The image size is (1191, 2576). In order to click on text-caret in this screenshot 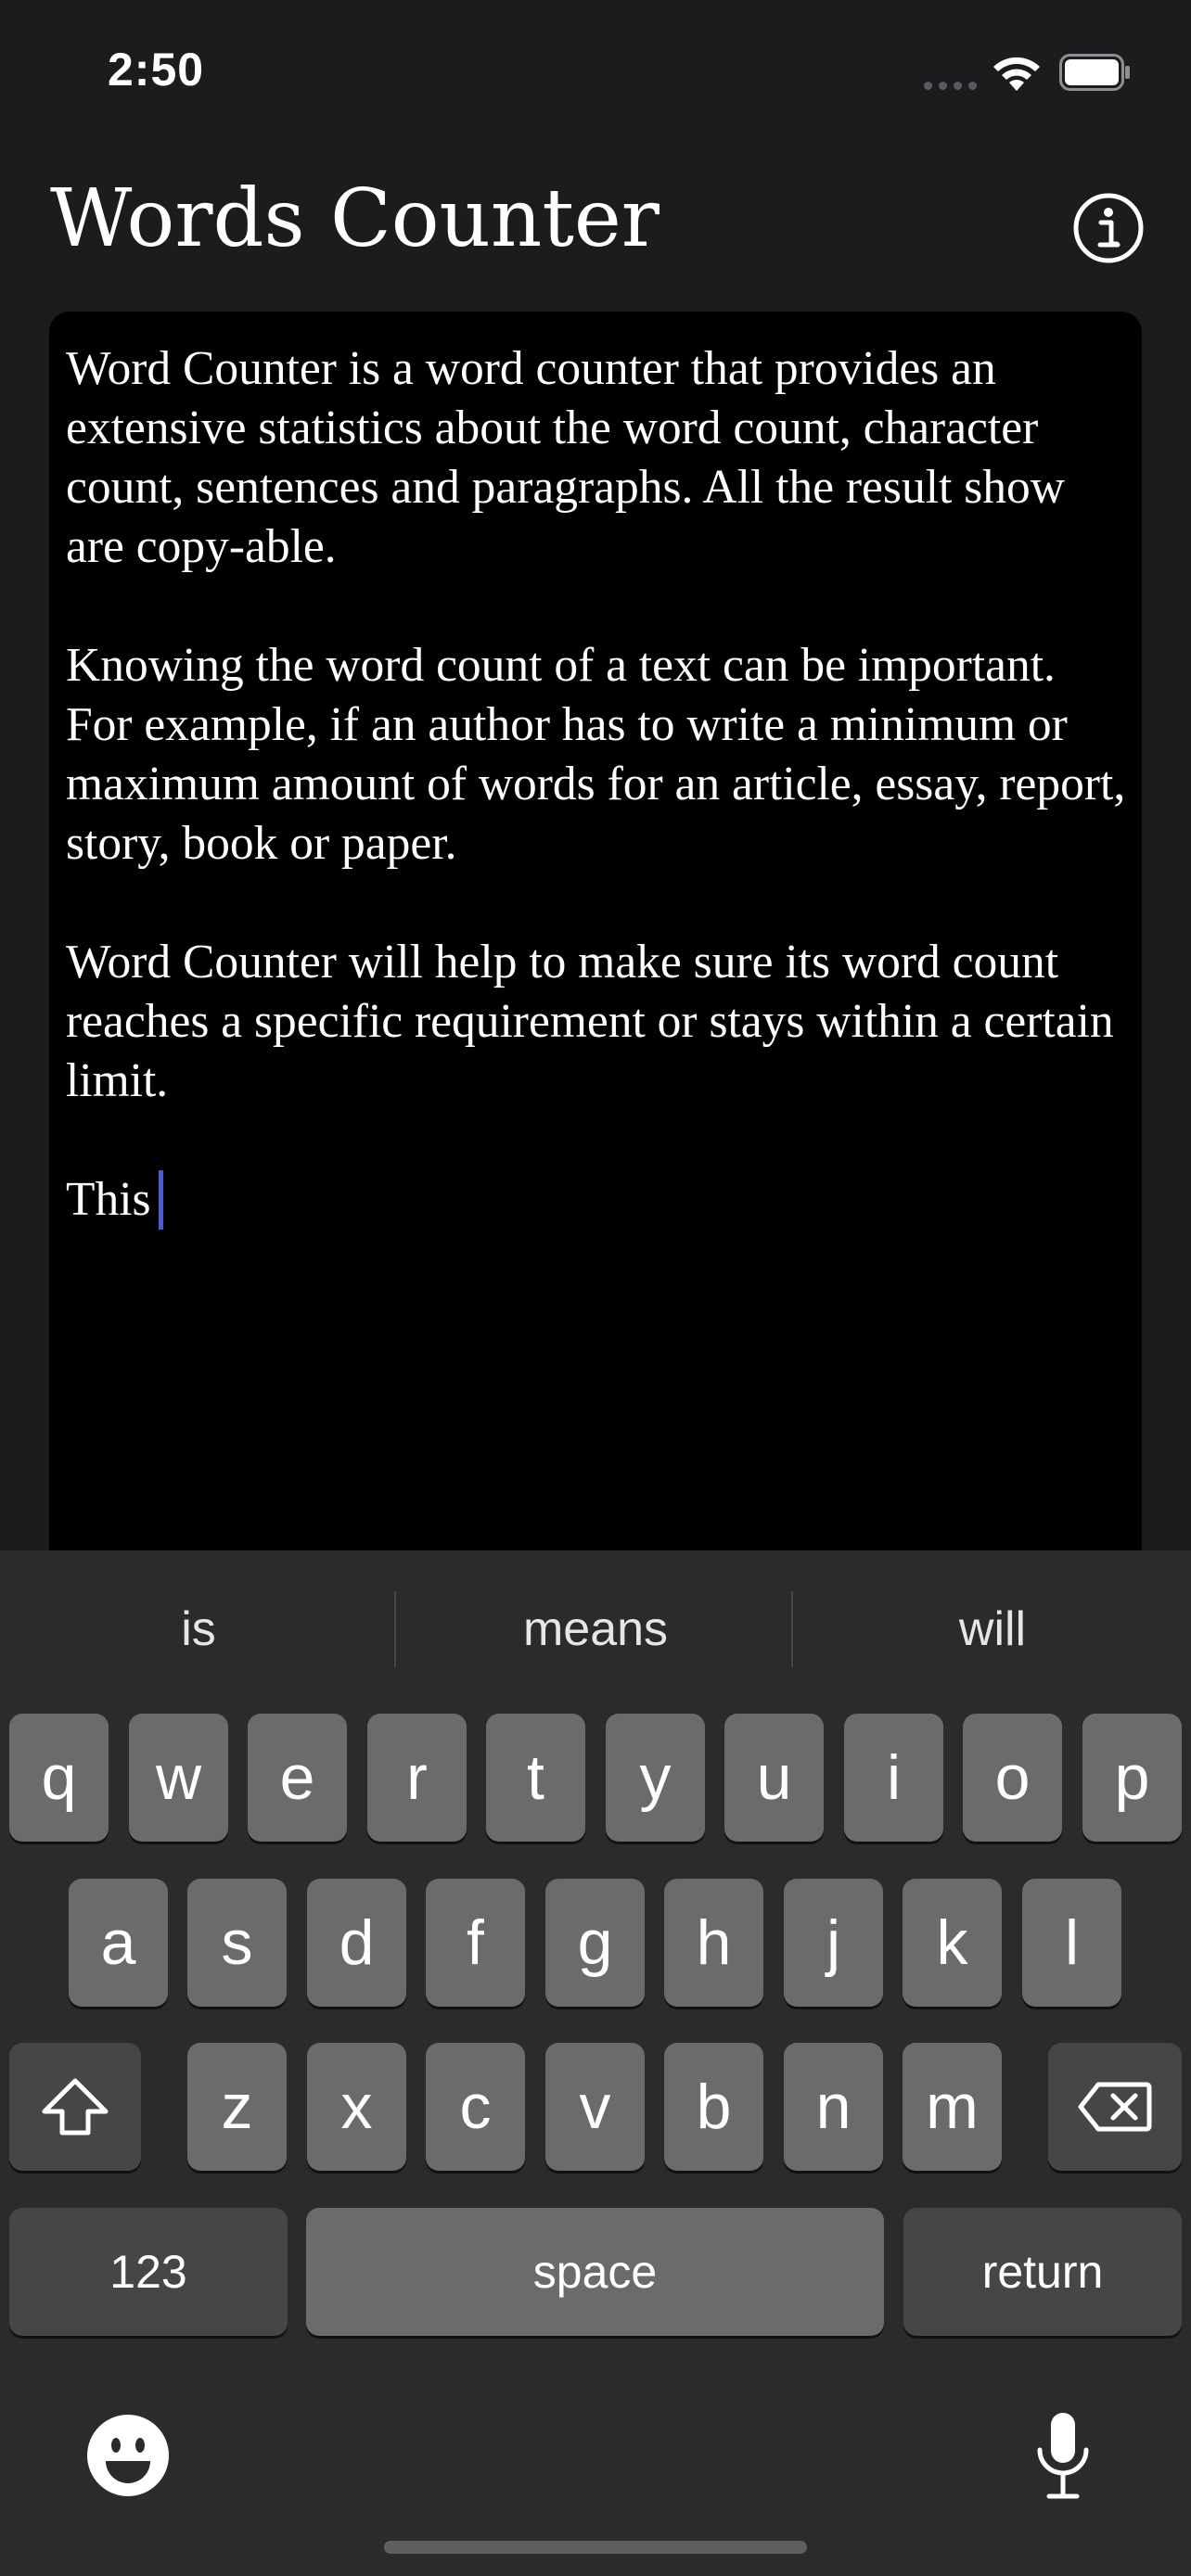, I will do `click(160, 1200)`.